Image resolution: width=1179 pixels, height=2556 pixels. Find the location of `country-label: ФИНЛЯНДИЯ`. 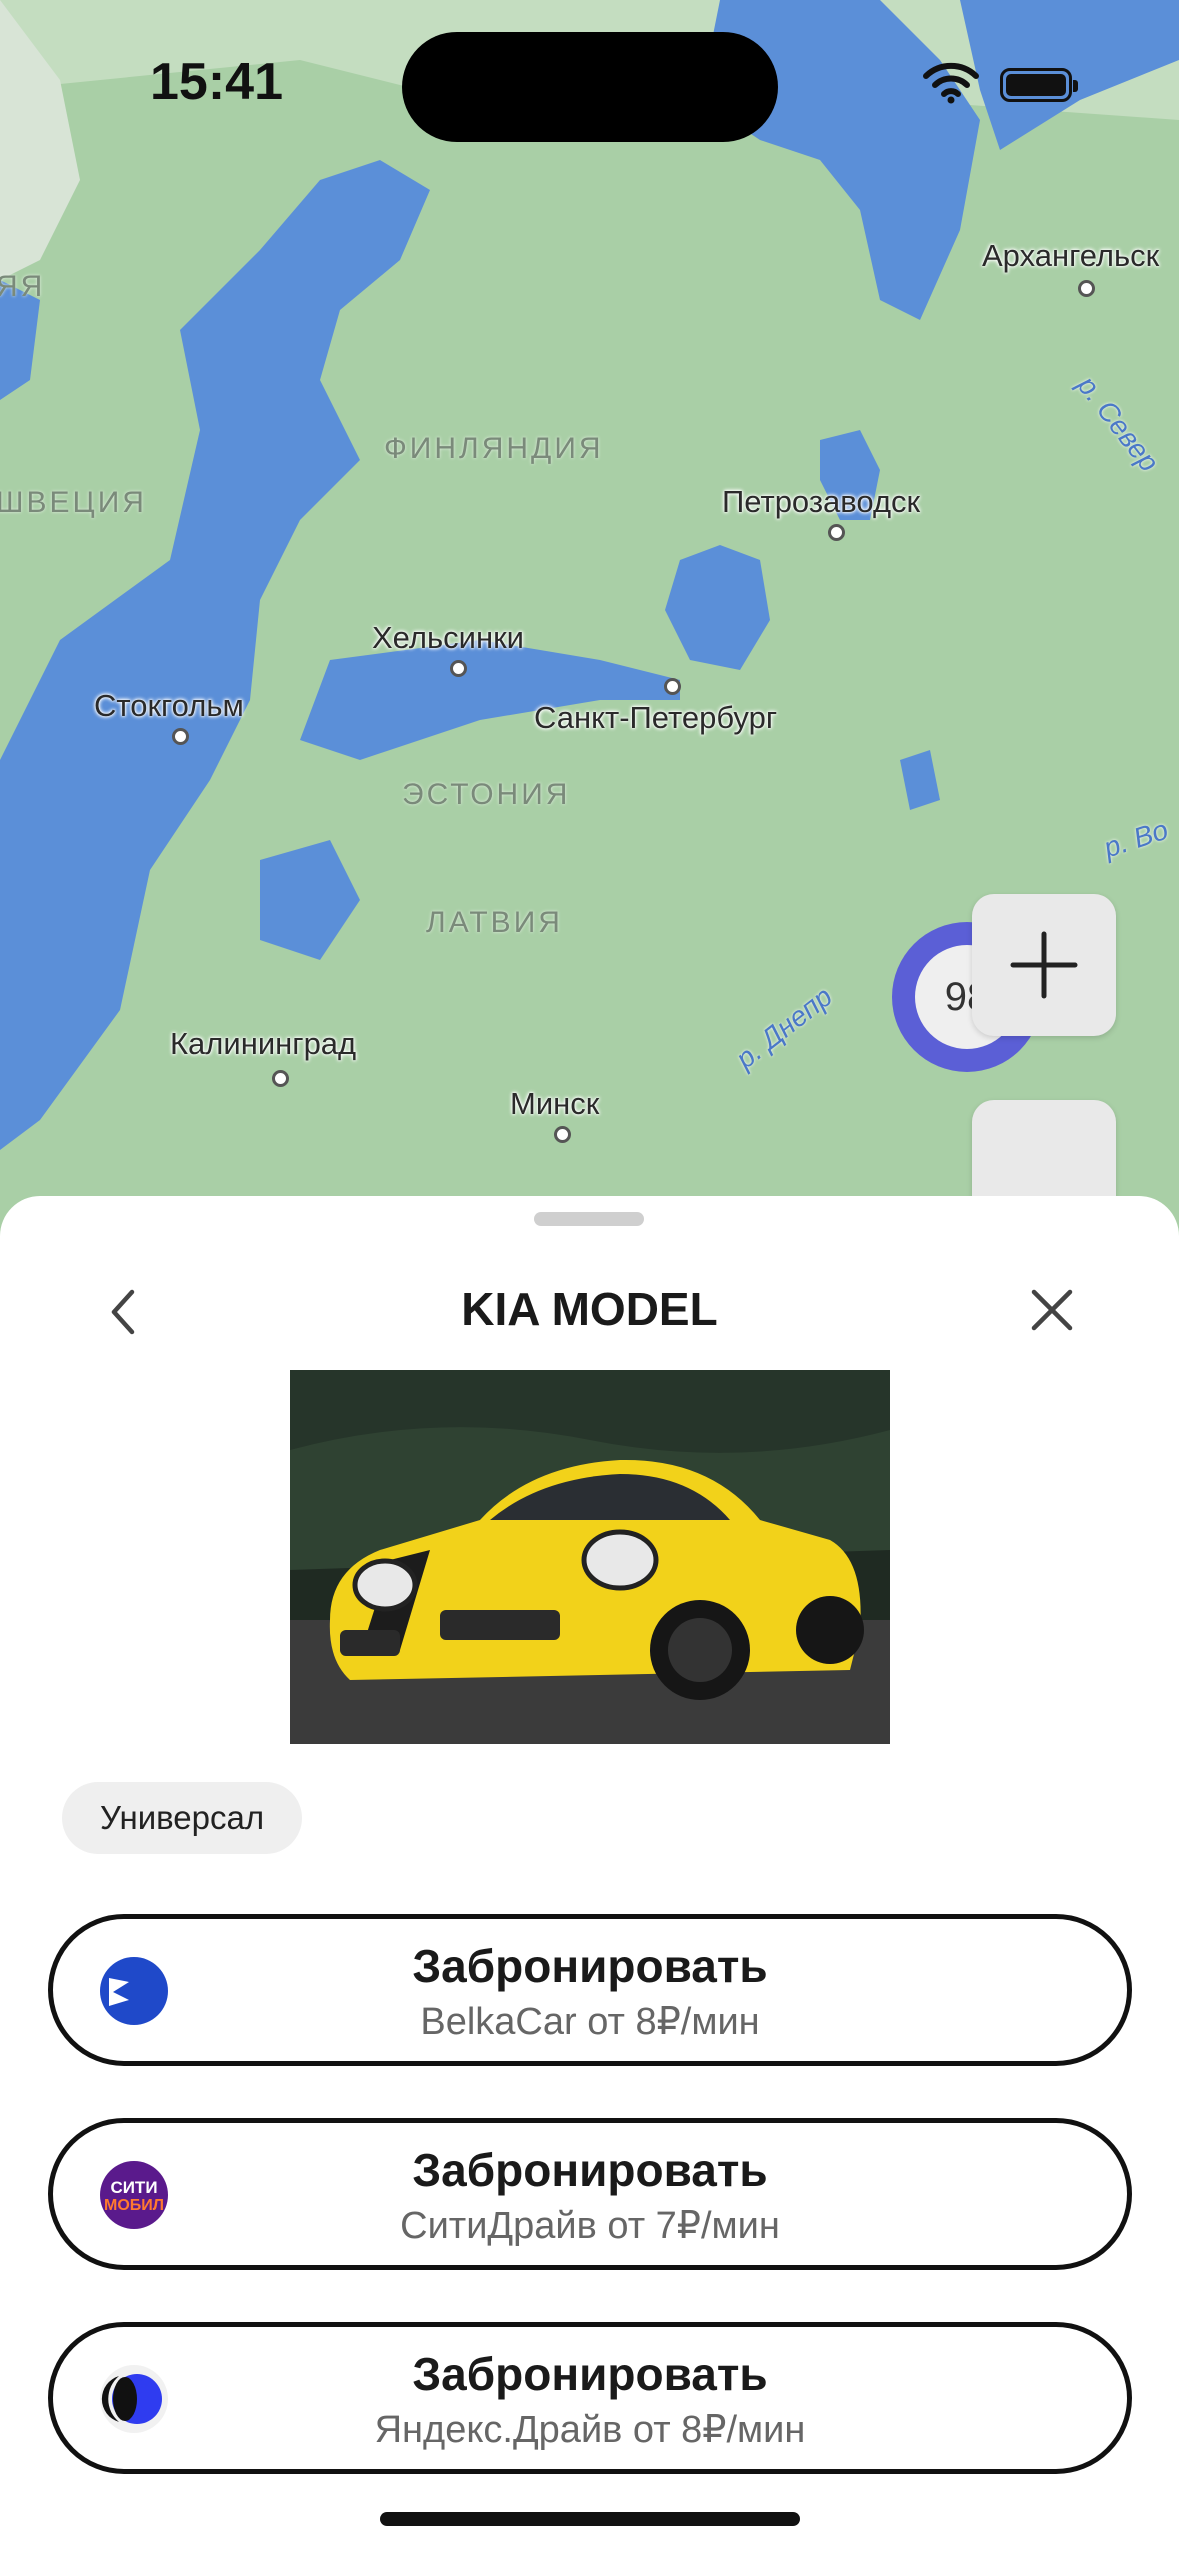

country-label: ФИНЛЯНДИЯ is located at coordinates (494, 448).